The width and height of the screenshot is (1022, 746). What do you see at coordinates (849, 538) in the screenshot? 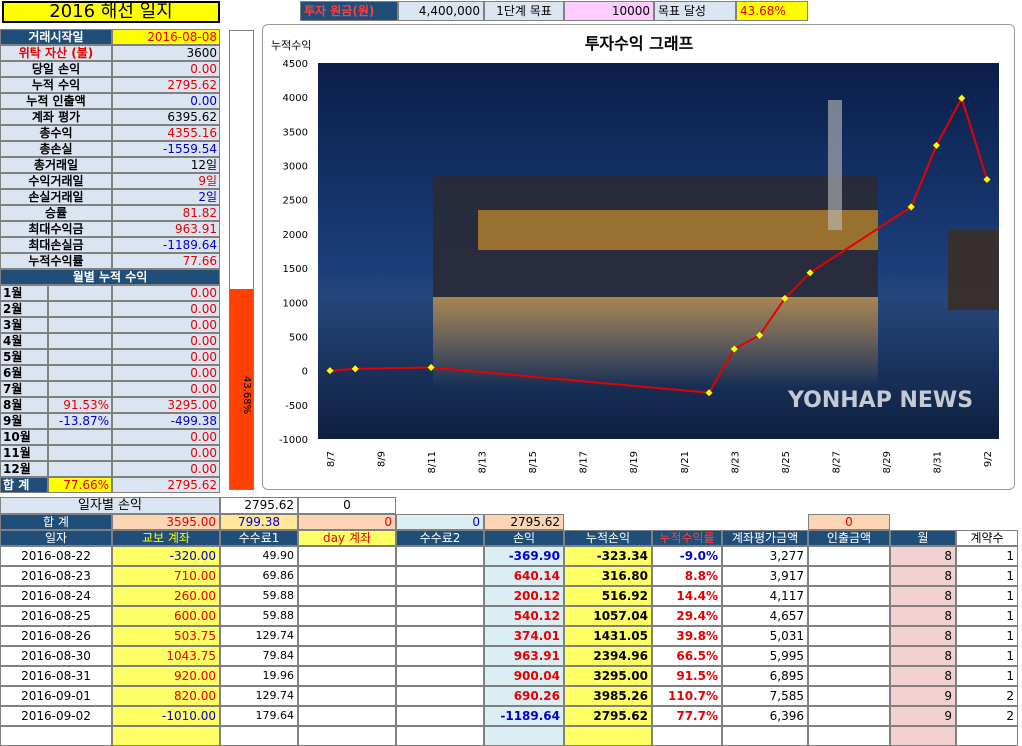
I see `column-header: 인출금액` at bounding box center [849, 538].